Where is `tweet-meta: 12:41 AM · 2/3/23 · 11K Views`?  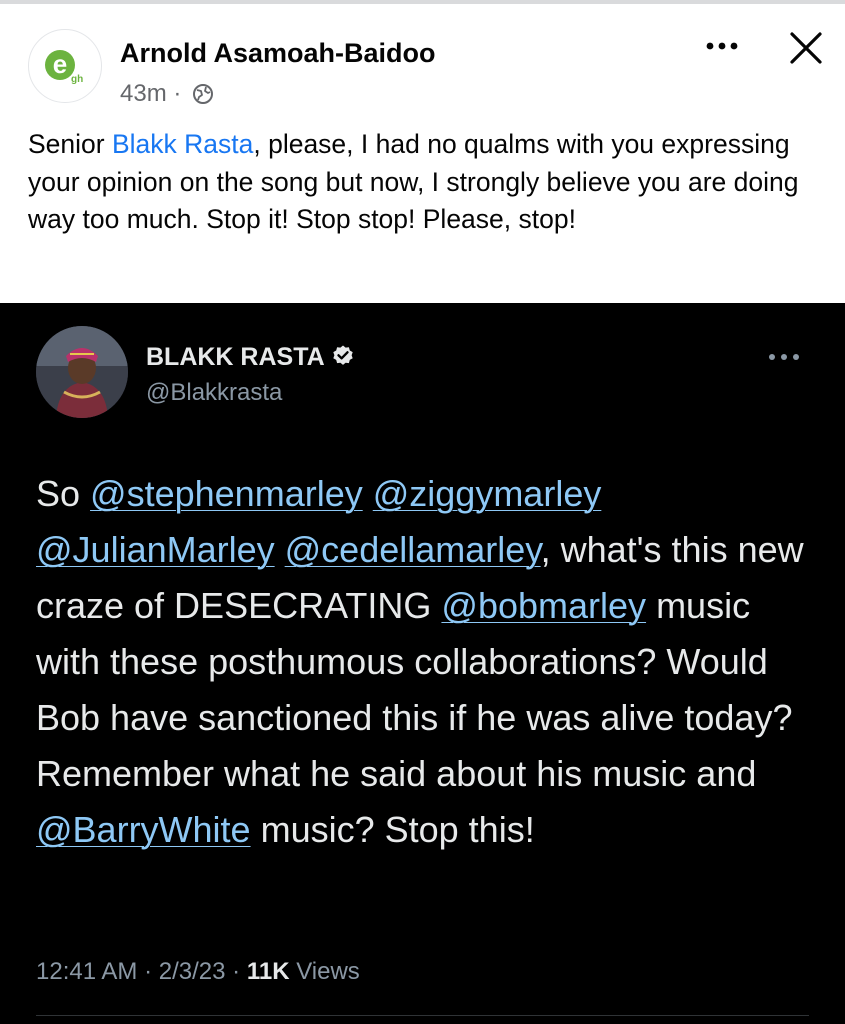 tweet-meta: 12:41 AM · 2/3/23 · 11K Views is located at coordinates (198, 972).